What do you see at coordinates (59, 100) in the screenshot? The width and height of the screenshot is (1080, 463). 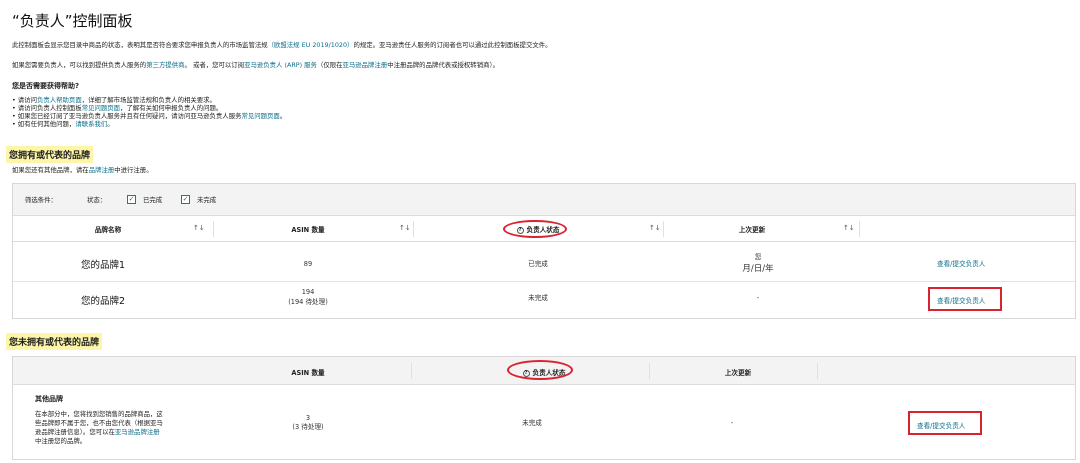 I see `help-page-link: 负责人帮助页面` at bounding box center [59, 100].